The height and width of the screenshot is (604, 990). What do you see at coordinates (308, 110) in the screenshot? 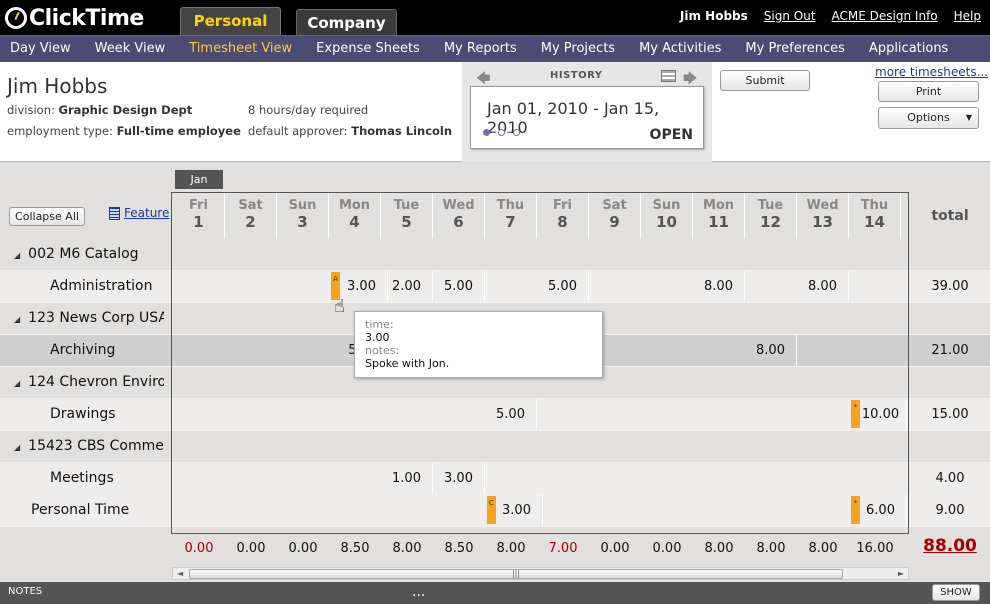
I see `hours-required: 8 hours/day required` at bounding box center [308, 110].